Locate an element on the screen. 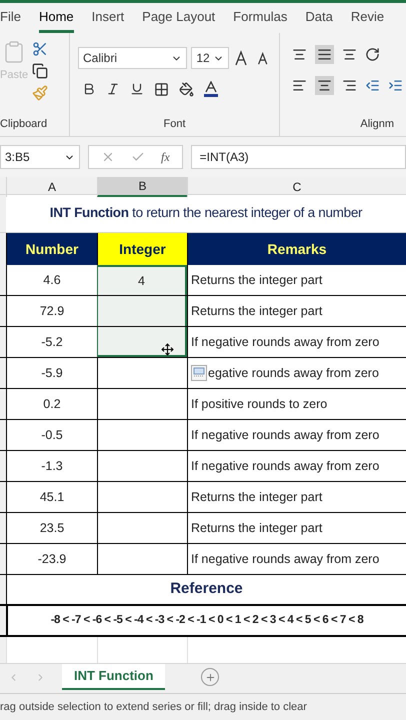 Image resolution: width=406 pixels, height=720 pixels. integer-cell: 4 is located at coordinates (142, 280).